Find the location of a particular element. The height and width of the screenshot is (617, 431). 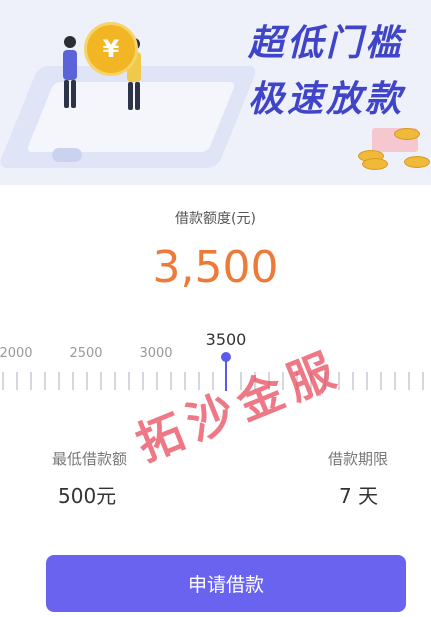

min-amount-label: 最低借款额 is located at coordinates (90, 459).